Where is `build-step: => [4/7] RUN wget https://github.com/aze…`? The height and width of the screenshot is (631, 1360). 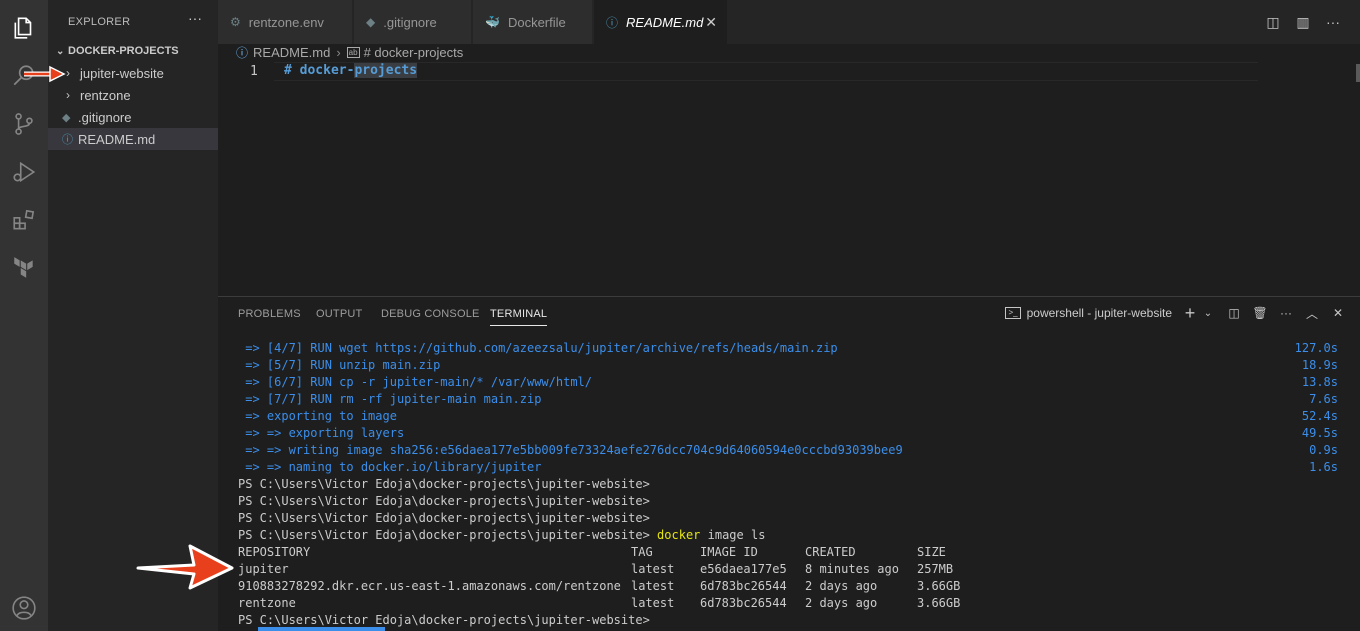 build-step: => [4/7] RUN wget https://github.com/aze… is located at coordinates (538, 348).